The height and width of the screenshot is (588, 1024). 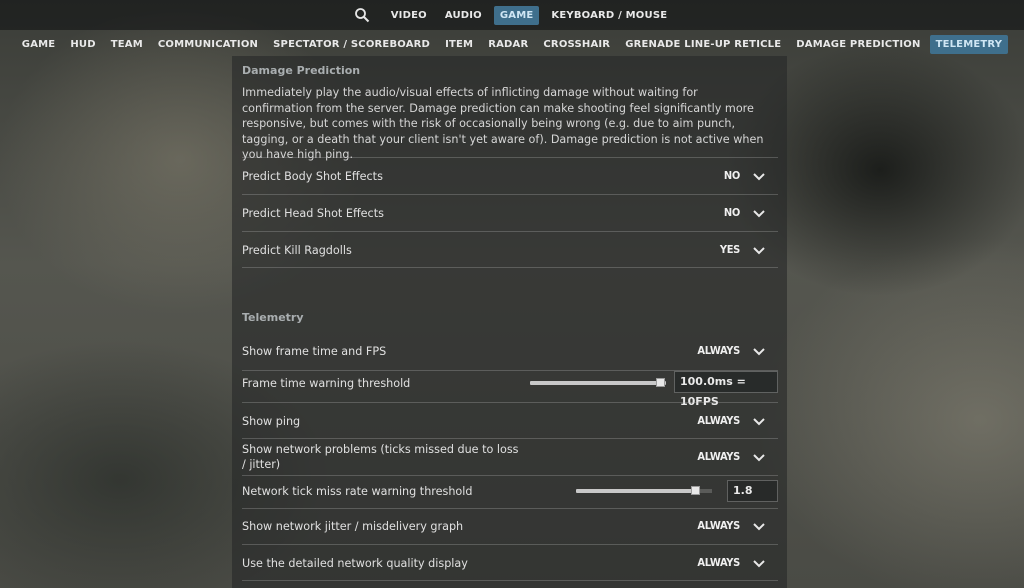 I want to click on setting-label: Frame time warning threshold, so click(x=326, y=383).